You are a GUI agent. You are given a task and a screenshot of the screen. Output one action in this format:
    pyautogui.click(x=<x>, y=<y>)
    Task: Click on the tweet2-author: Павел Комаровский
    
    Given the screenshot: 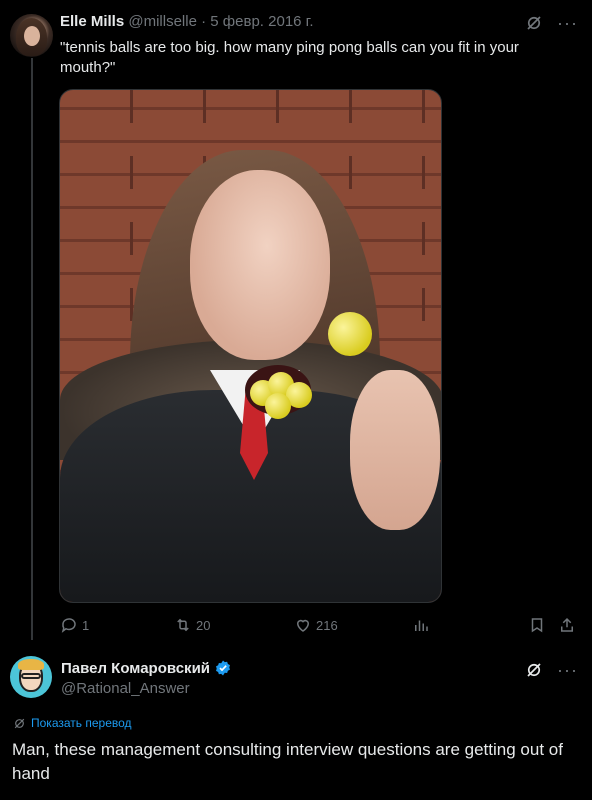 What is the action you would take?
    pyautogui.click(x=146, y=668)
    